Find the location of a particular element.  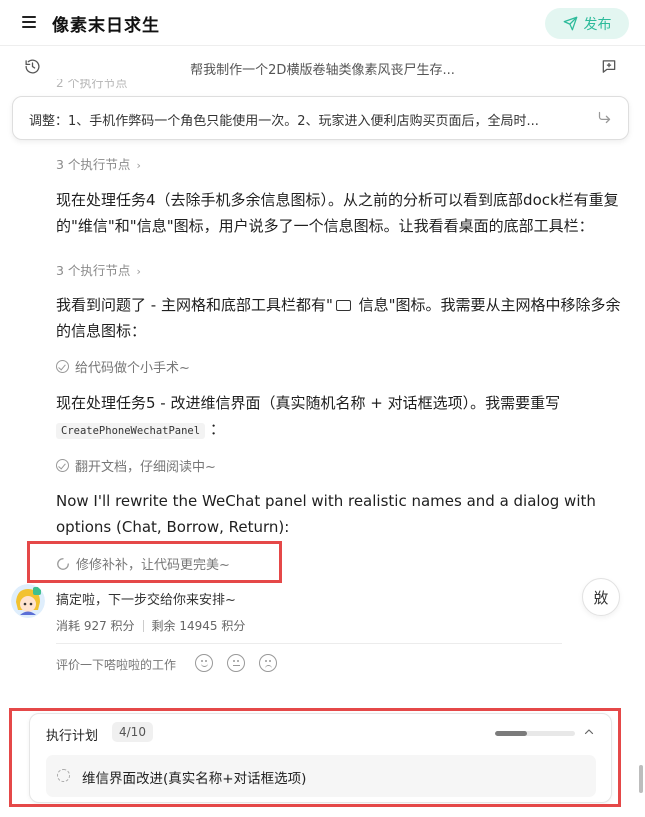

reply-arrow-icon is located at coordinates (604, 117).